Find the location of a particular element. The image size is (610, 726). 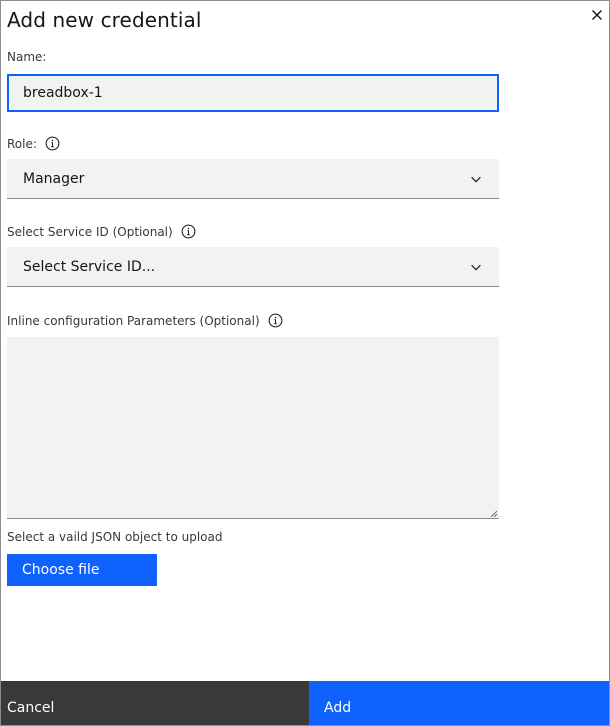

close-icon is located at coordinates (597, 15).